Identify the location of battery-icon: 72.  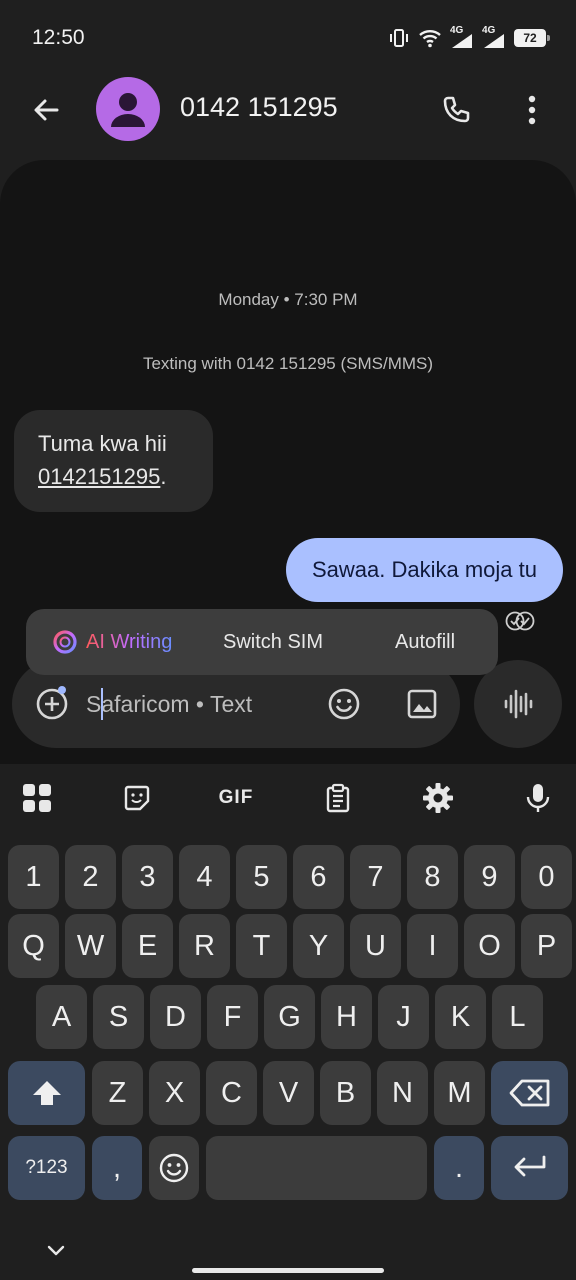
(532, 38).